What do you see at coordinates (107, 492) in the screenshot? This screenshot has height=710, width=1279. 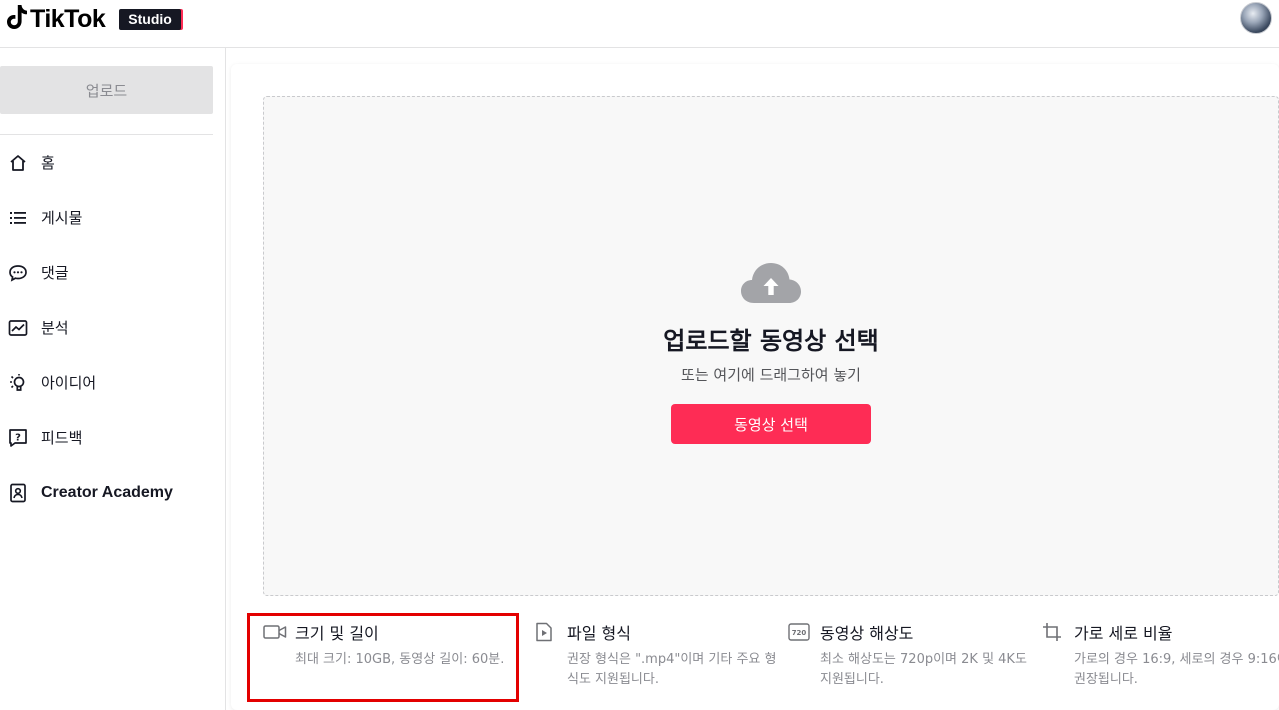 I see `sidebar-item-label: Creator Academy` at bounding box center [107, 492].